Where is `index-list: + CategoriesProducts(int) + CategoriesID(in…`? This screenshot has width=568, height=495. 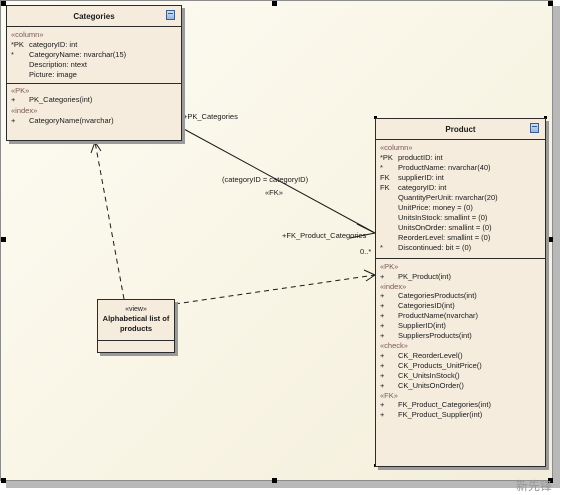
index-list: + CategoriesProducts(int) + CategoriesID(in… is located at coordinates (460, 316).